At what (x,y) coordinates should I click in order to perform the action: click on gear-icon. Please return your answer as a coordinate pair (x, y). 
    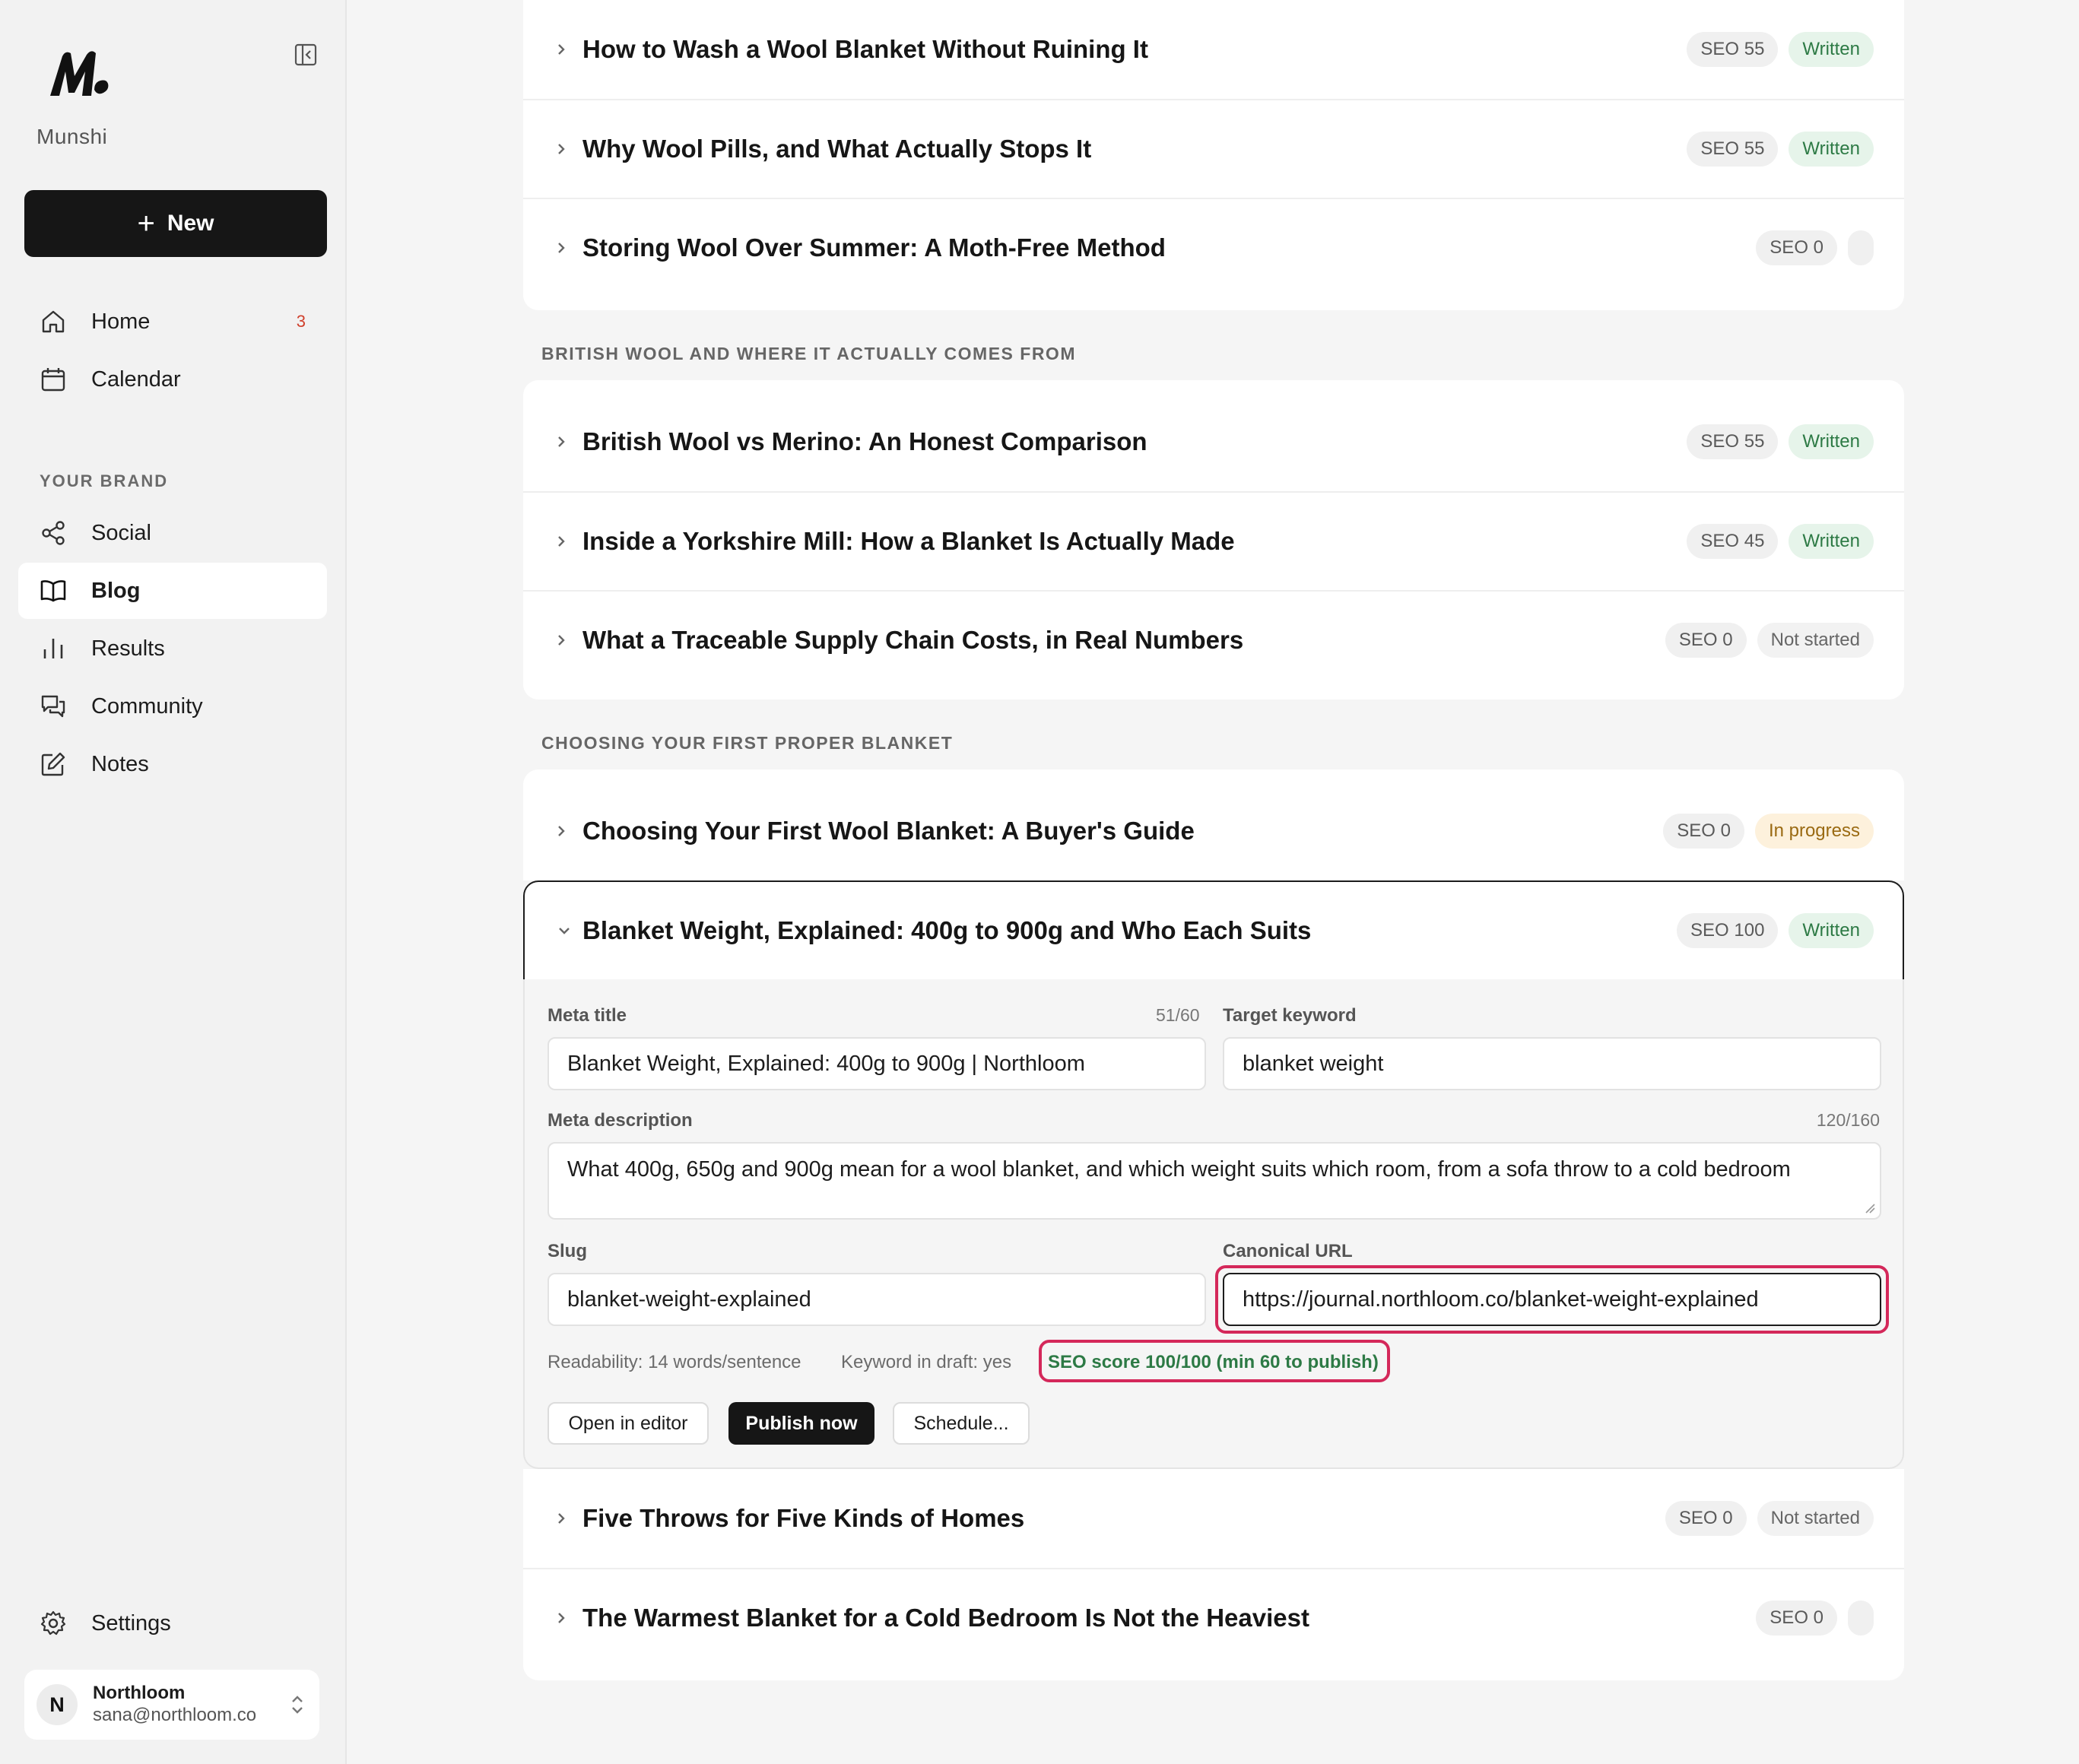
    Looking at the image, I should click on (53, 1624).